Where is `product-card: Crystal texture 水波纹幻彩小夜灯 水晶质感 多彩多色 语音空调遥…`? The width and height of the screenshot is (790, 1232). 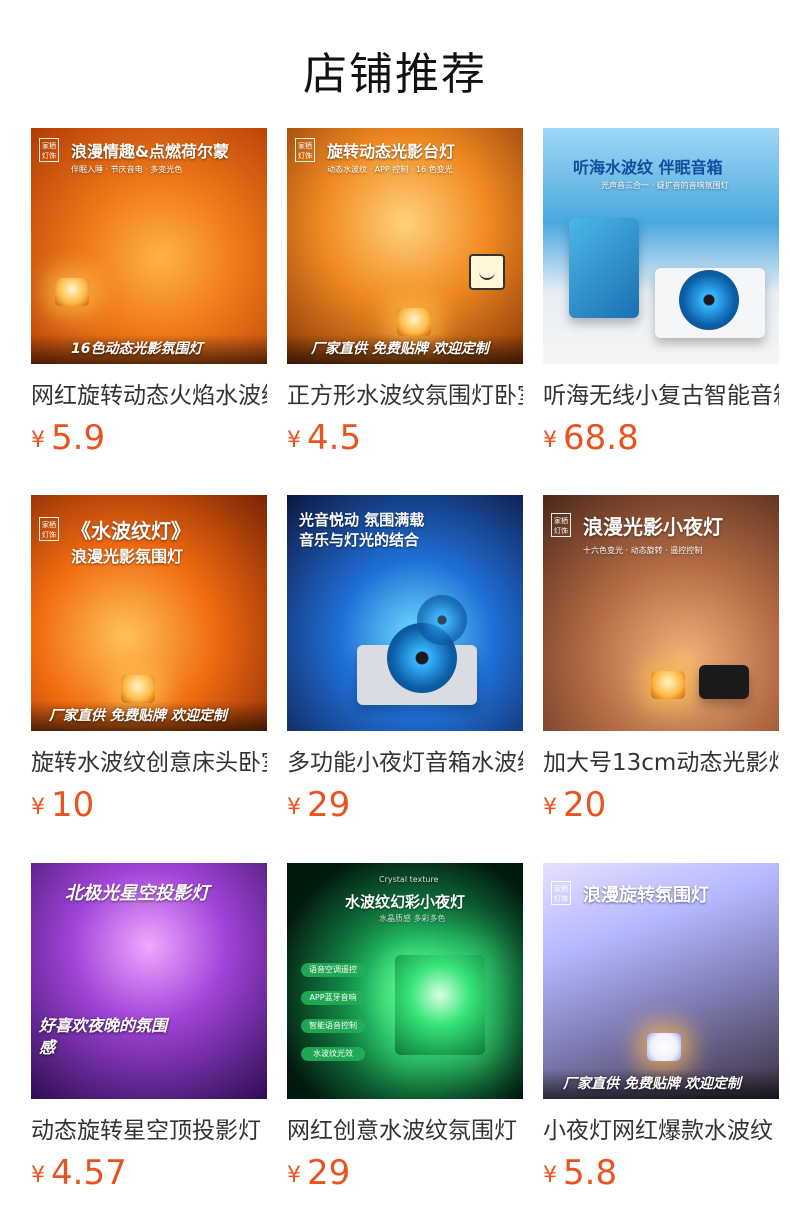
product-card: Crystal texture 水波纹幻彩小夜灯 水晶质感 多彩多色 语音空调遥… is located at coordinates (405, 1028).